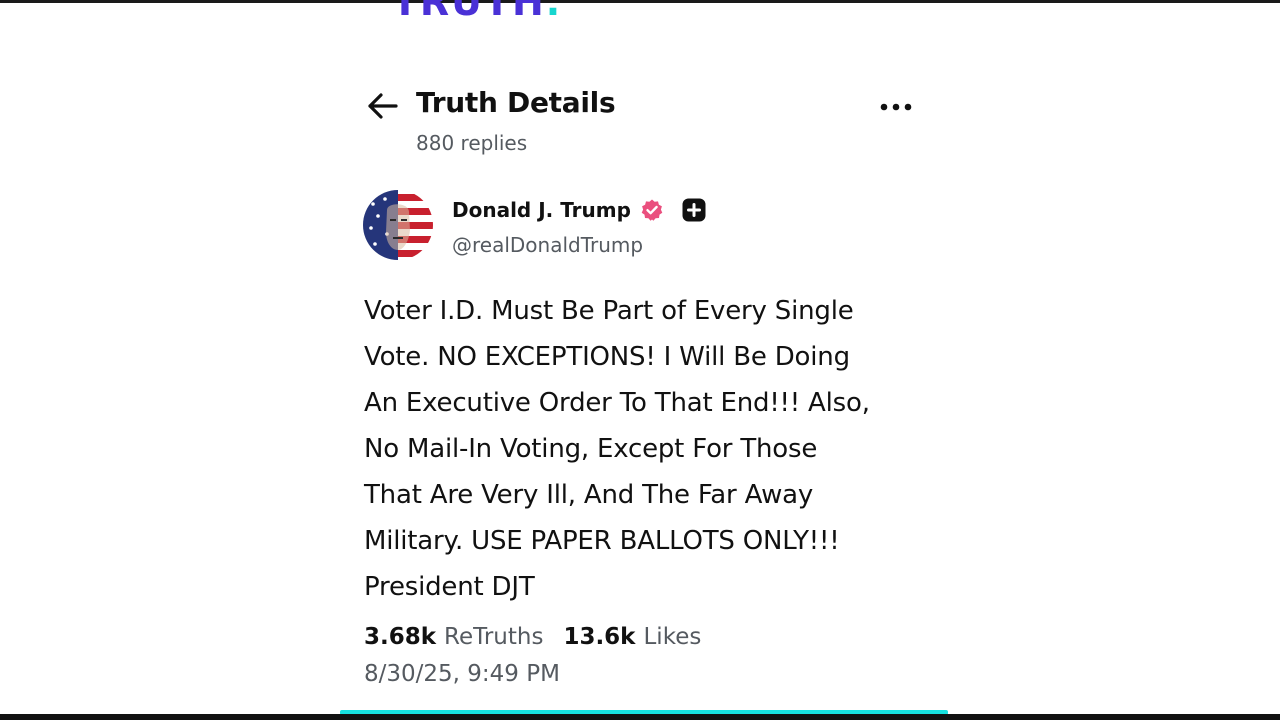 The height and width of the screenshot is (720, 1280). I want to click on likes-count: 13.6k, so click(599, 637).